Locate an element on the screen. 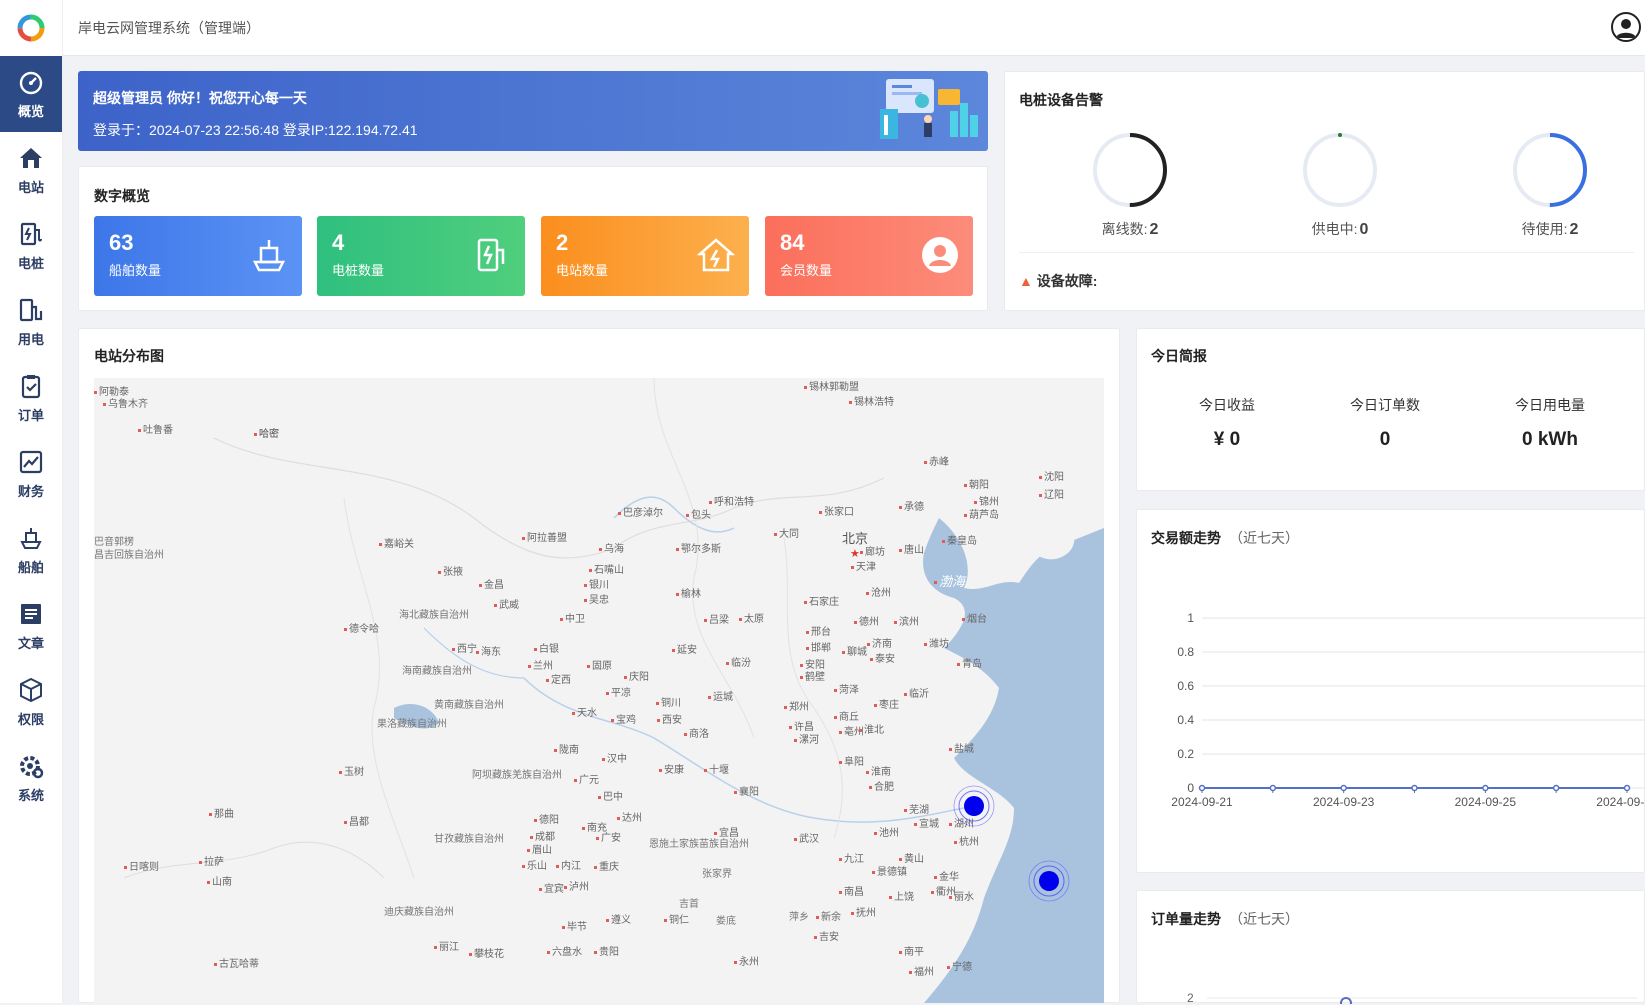  map-city-label: 达州 is located at coordinates (629, 816).